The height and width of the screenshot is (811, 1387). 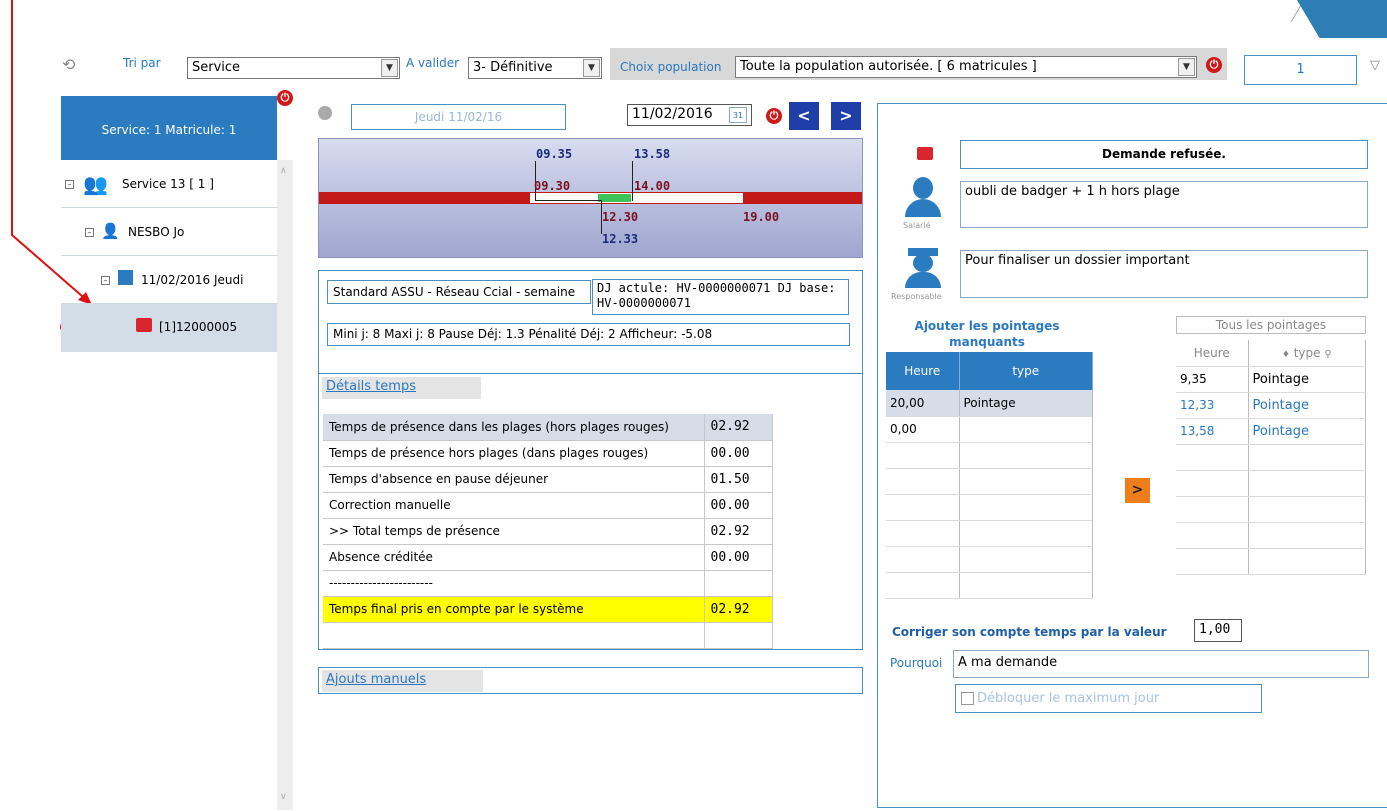 I want to click on tri-par-select: Service ▼, so click(x=293, y=68).